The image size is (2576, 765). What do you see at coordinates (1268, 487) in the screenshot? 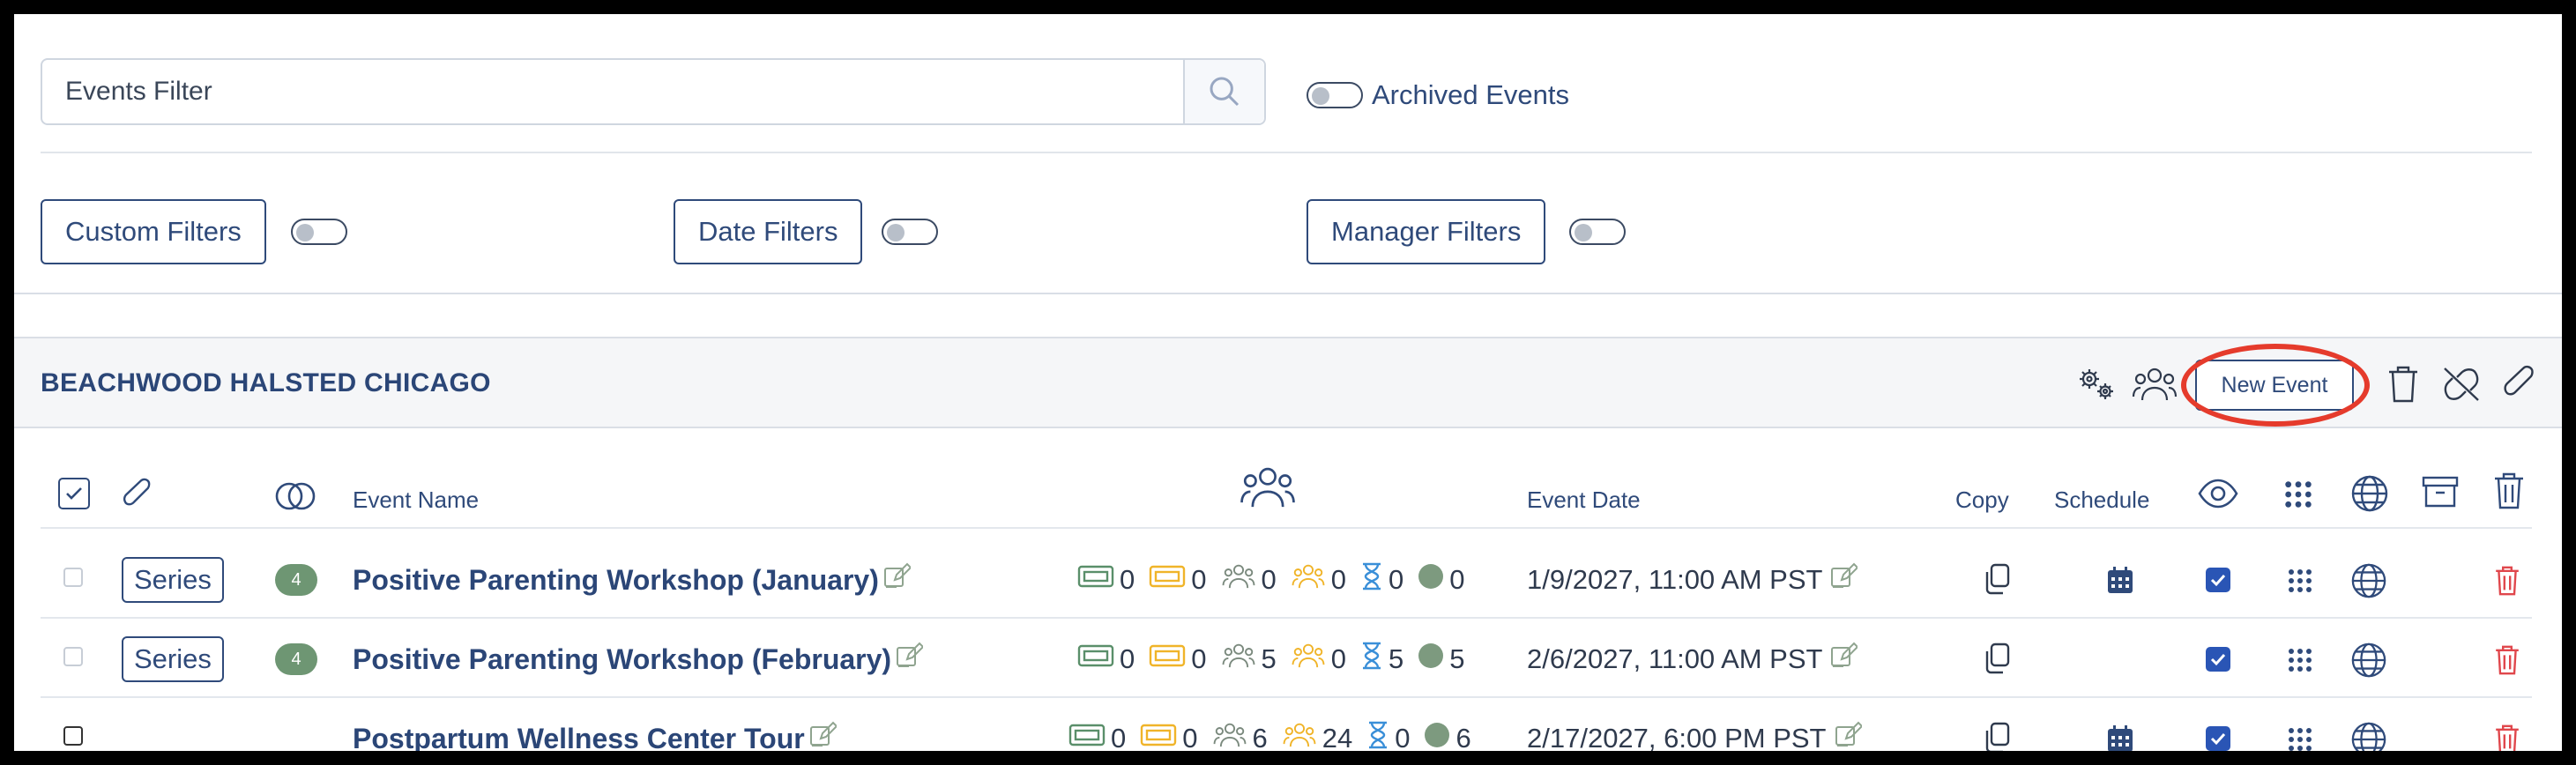
I see `attendees-column-icon` at bounding box center [1268, 487].